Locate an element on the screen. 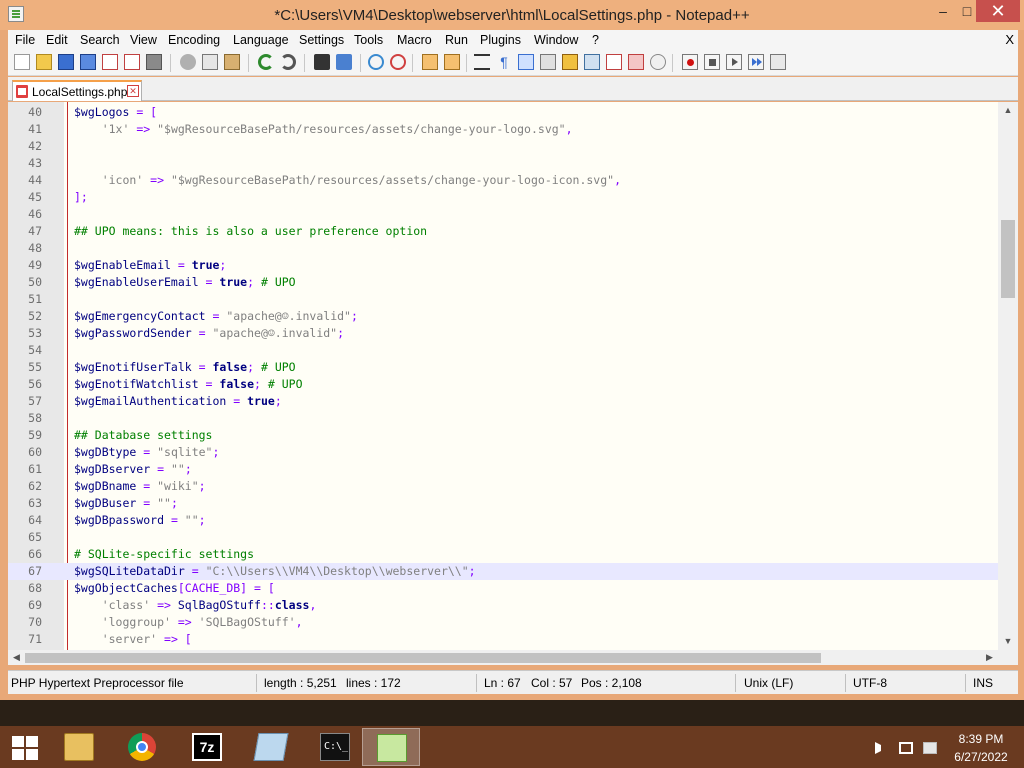 This screenshot has height=768, width=1024. menu-language: Language is located at coordinates (261, 40).